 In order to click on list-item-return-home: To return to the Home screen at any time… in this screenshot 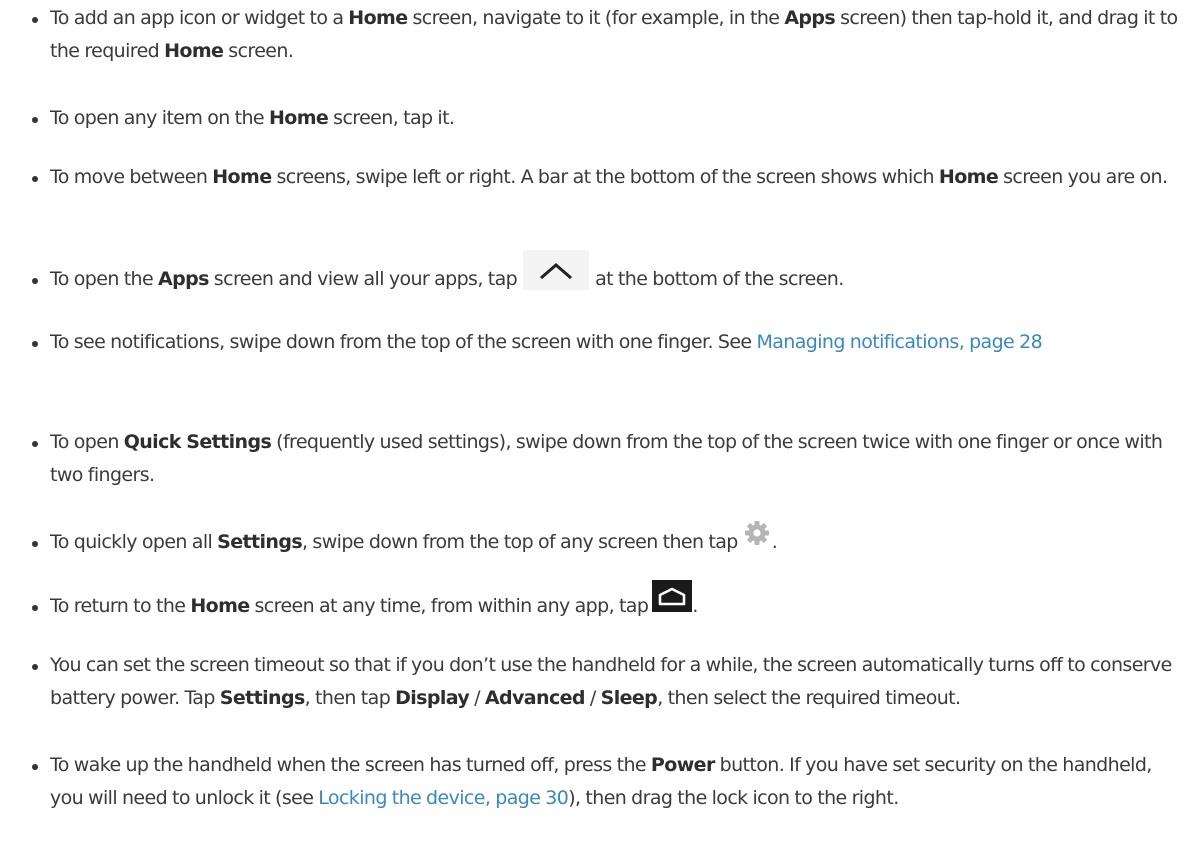, I will do `click(600, 601)`.